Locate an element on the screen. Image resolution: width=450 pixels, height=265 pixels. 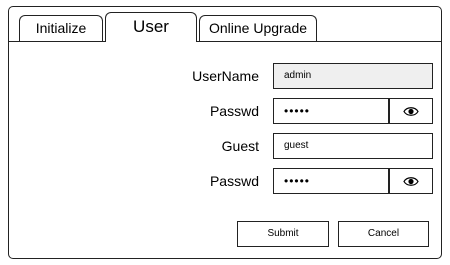
show-user-passwd-button is located at coordinates (411, 111).